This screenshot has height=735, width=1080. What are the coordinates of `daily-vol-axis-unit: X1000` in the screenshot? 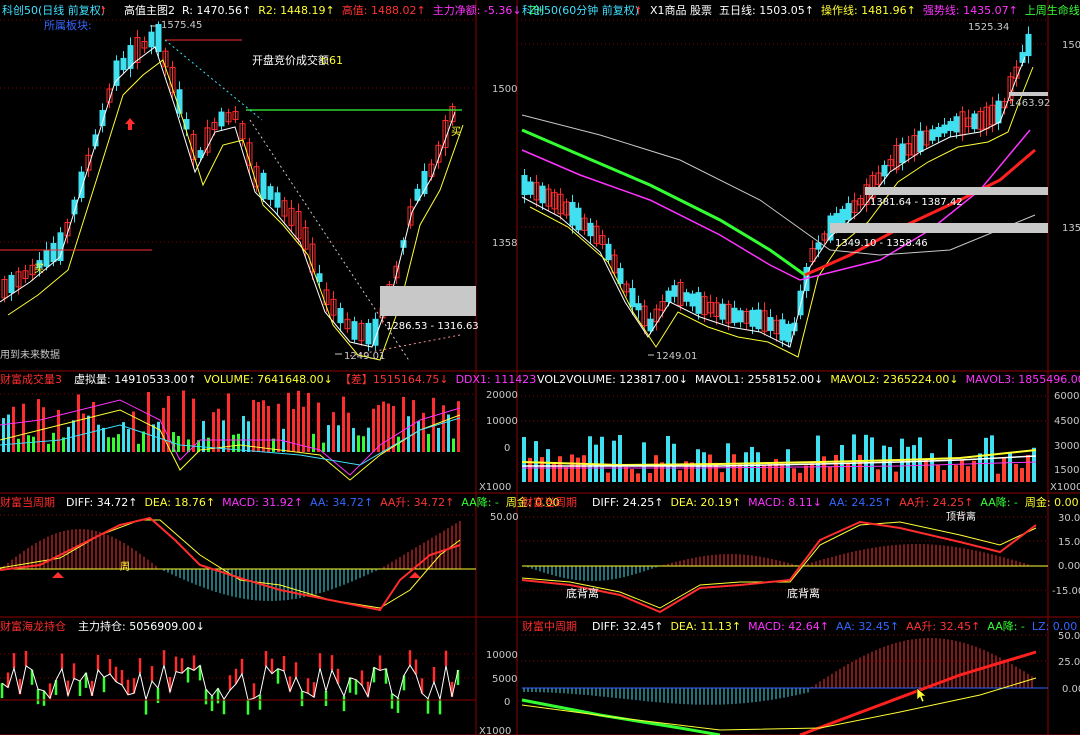 It's located at (495, 487).